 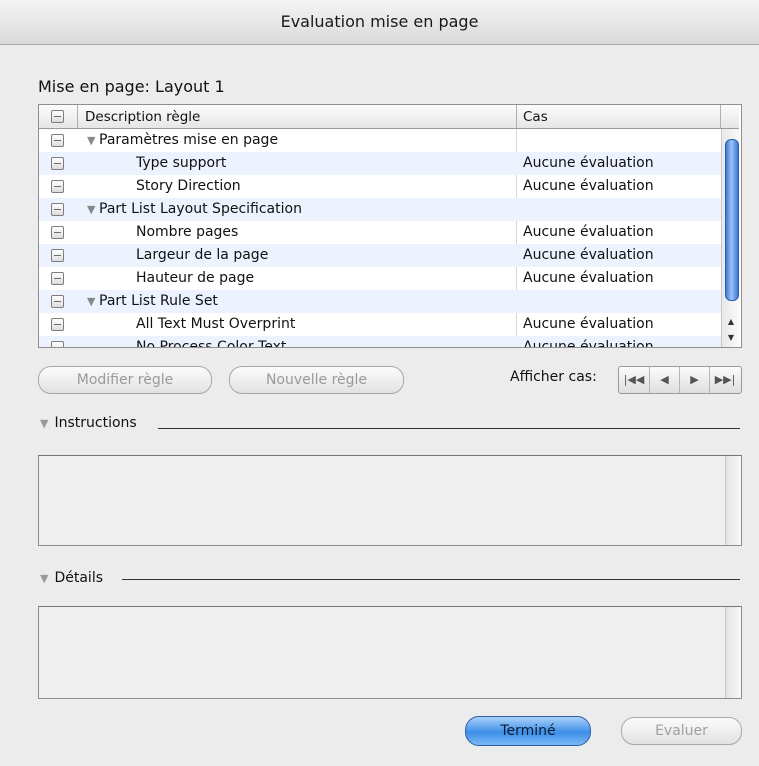 What do you see at coordinates (695, 380) in the screenshot?
I see `next-case-icon: ▶` at bounding box center [695, 380].